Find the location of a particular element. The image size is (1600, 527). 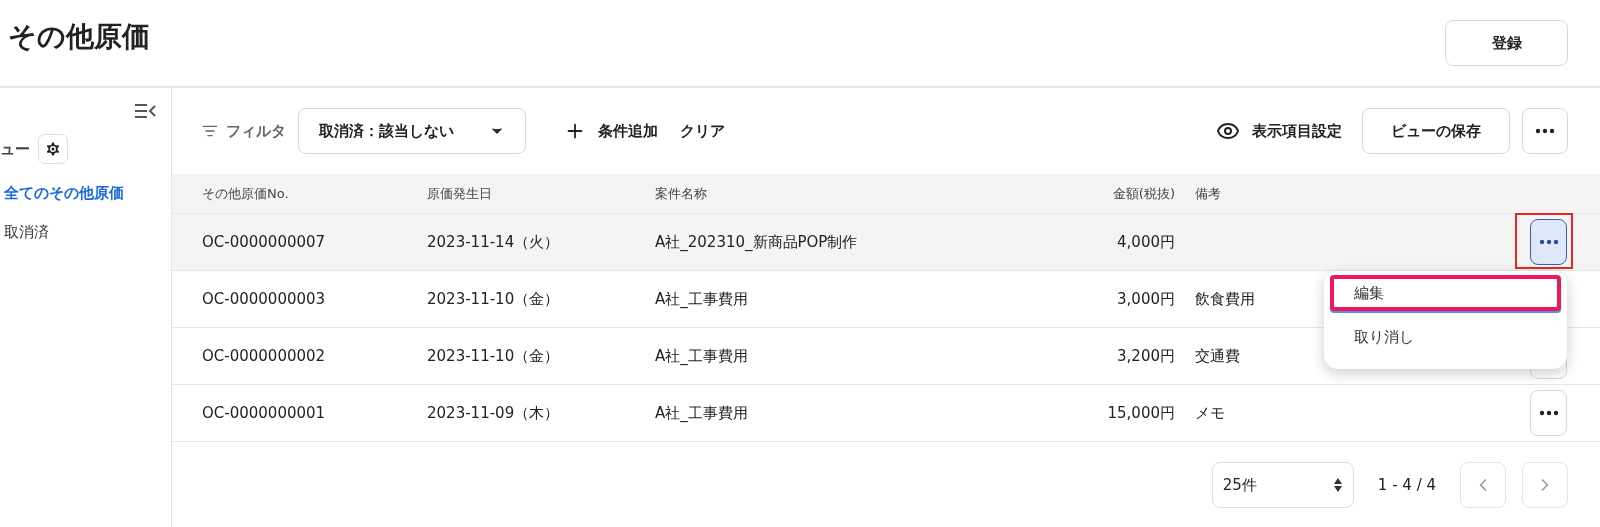

column-header: 金額(税抜) is located at coordinates (1143, 193).